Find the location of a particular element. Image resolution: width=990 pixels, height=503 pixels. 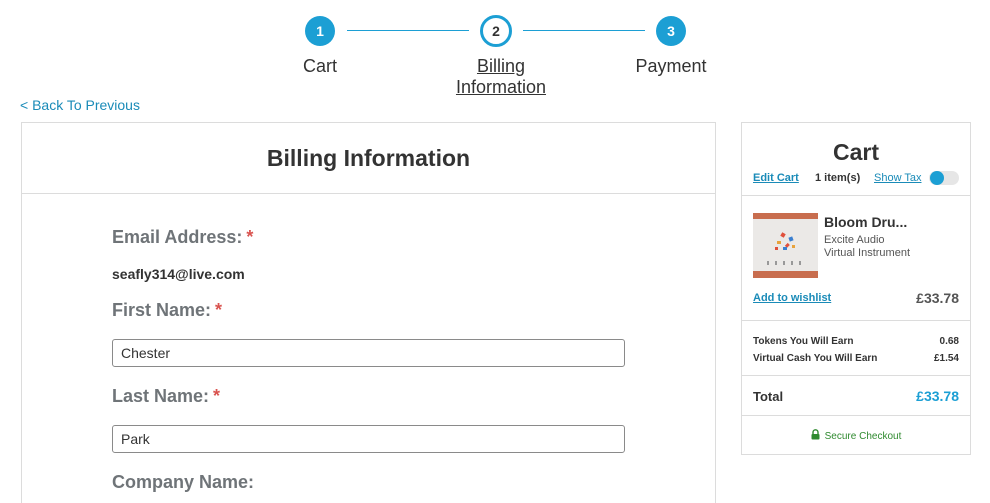

toggle-knob is located at coordinates (937, 178).